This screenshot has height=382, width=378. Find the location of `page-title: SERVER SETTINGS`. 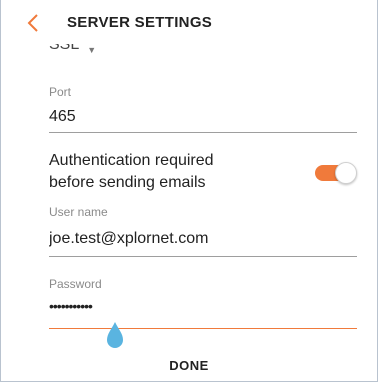

page-title: SERVER SETTINGS is located at coordinates (140, 22).